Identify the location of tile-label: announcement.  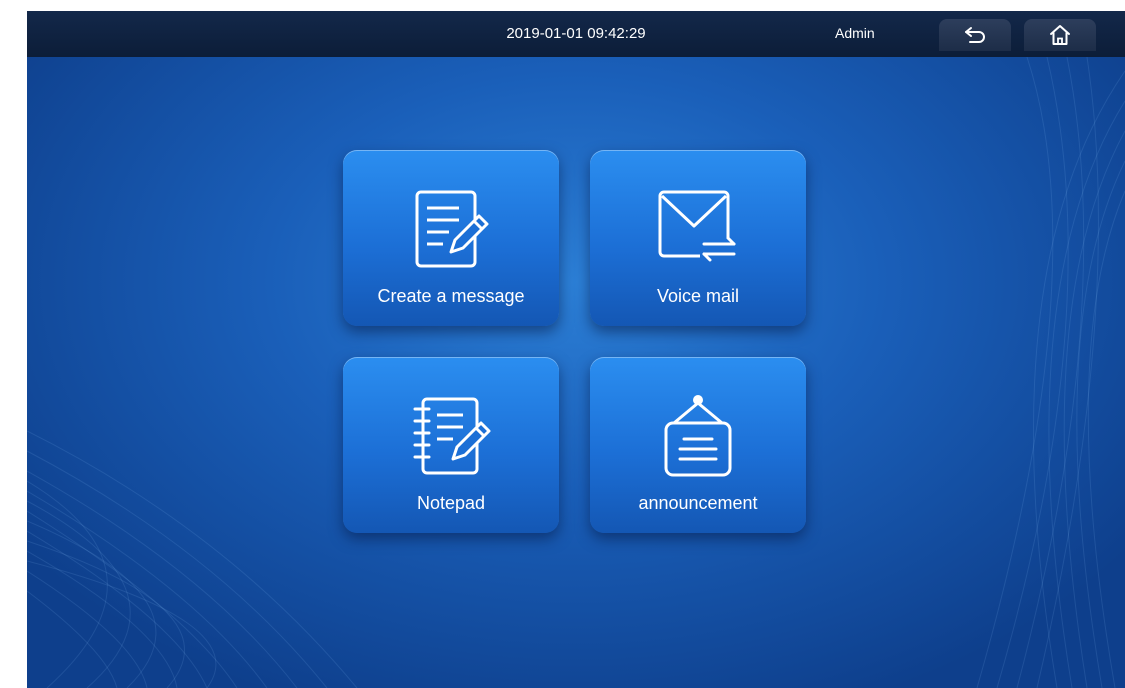
(698, 503).